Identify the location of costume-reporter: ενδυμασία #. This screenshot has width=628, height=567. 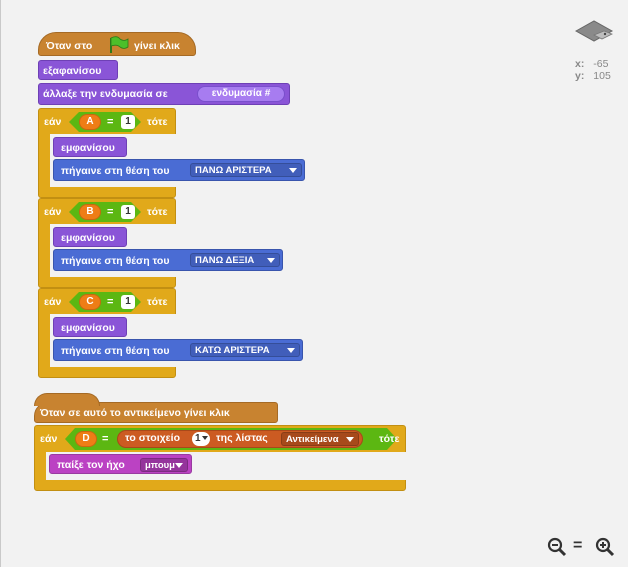
(241, 94).